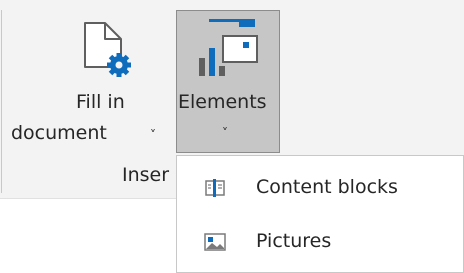  I want to click on fill-in-label-line2: document, so click(59, 133).